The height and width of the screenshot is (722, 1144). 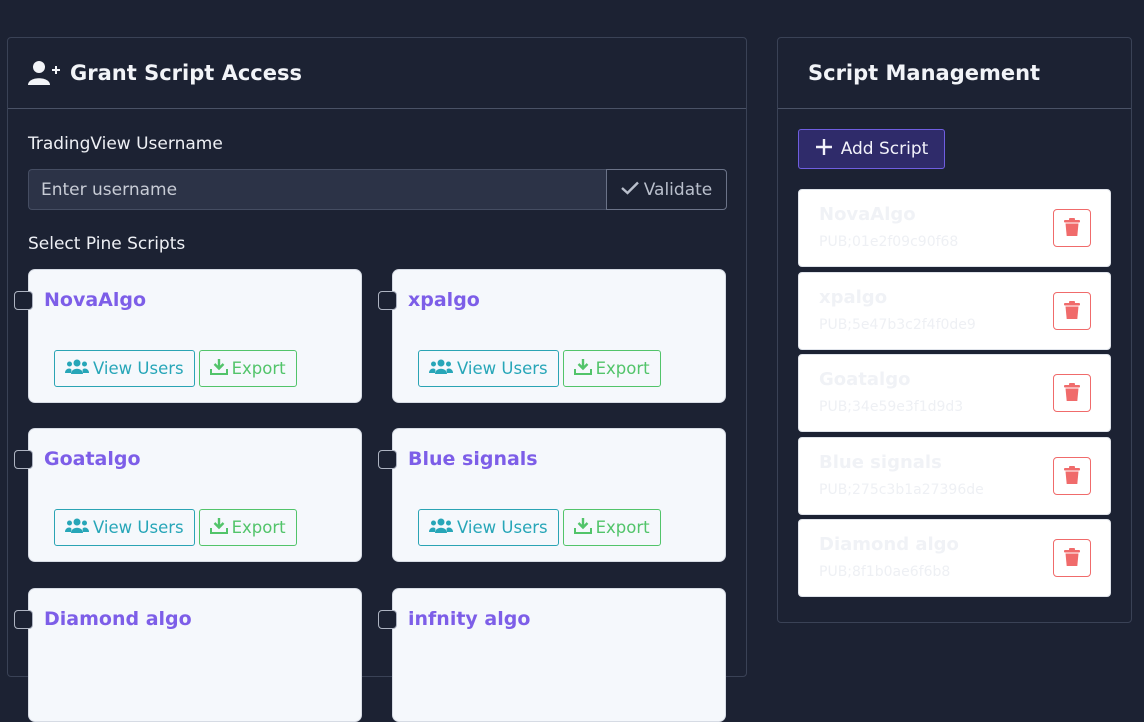 What do you see at coordinates (469, 619) in the screenshot?
I see `script-name: infnity algo` at bounding box center [469, 619].